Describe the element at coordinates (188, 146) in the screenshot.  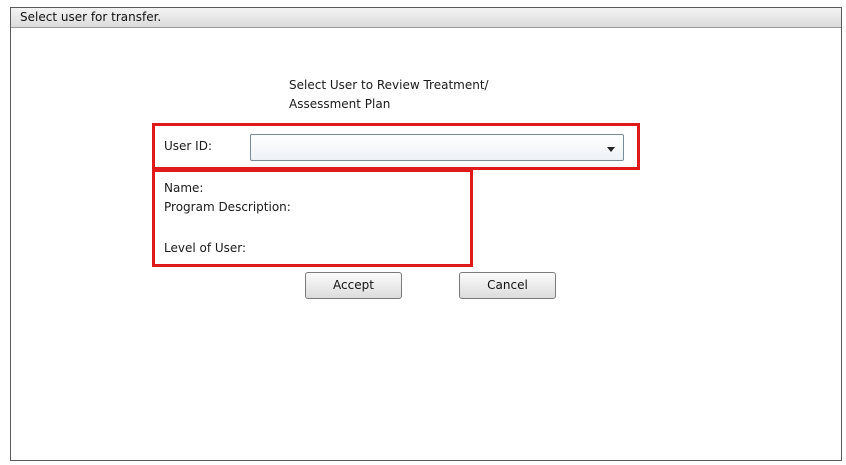
I see `user-id-label: User ID:` at that location.